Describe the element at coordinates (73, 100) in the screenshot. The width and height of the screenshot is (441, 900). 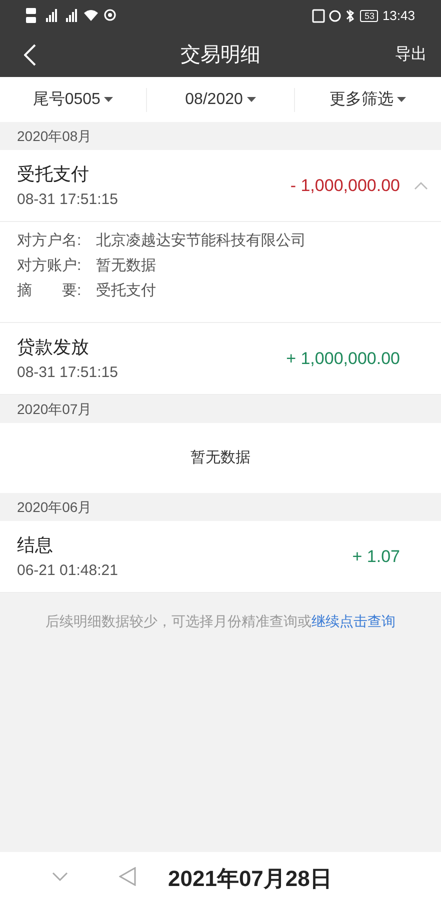
I see `filter-dropdown: 尾号0505` at that location.